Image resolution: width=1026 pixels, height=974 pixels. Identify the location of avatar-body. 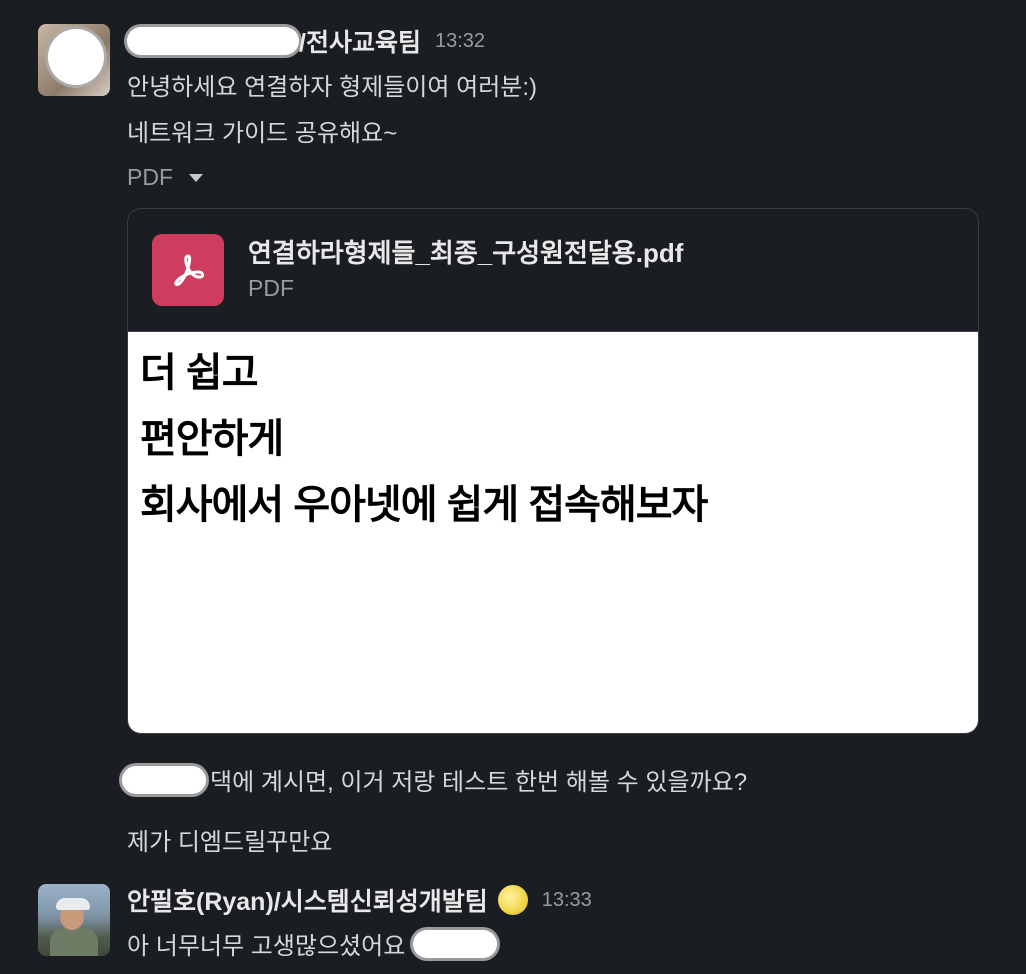
(74, 942).